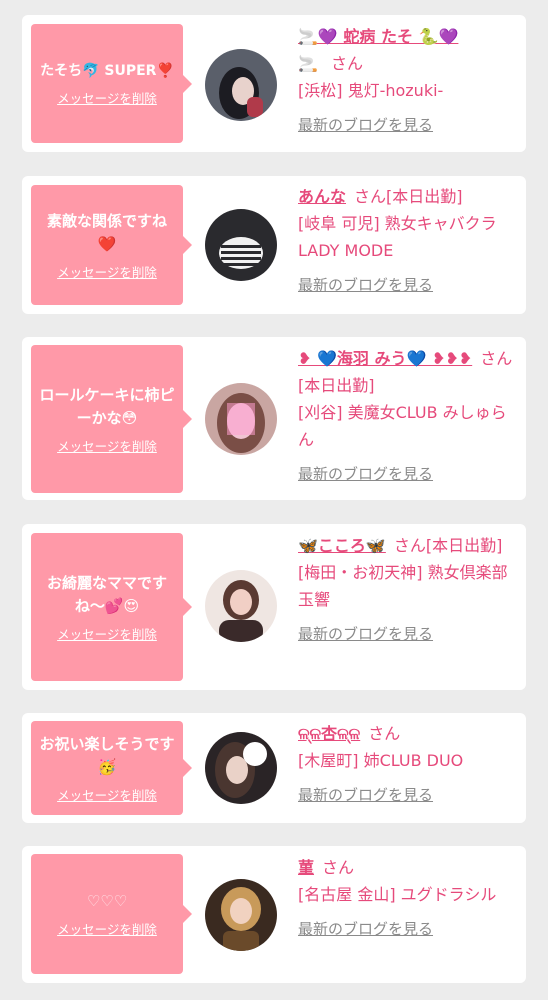 The width and height of the screenshot is (548, 1000). I want to click on message-bubble: ♡♡♡ メッセージを削除, so click(111, 914).